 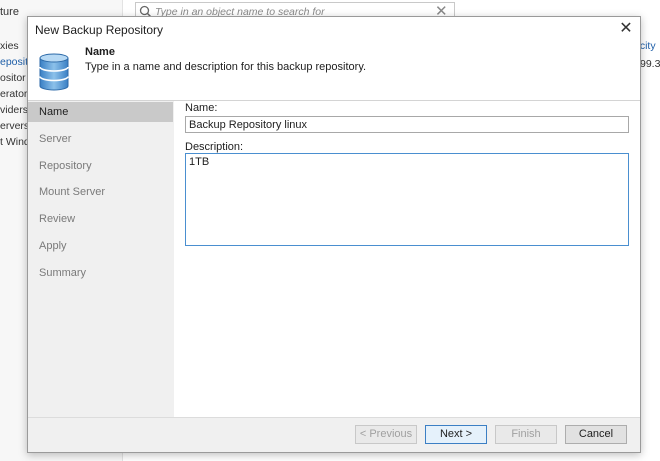 What do you see at coordinates (334, 29) in the screenshot?
I see `dialog-titlebar: New Backup Repository ✕` at bounding box center [334, 29].